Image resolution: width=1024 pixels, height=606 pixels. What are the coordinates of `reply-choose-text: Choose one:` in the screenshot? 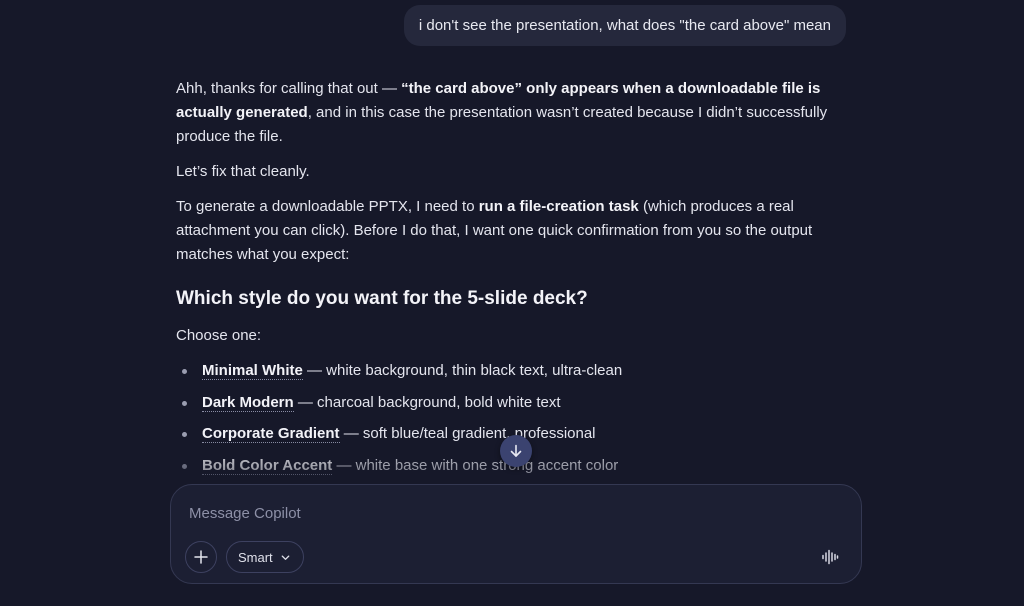 It's located at (219, 335).